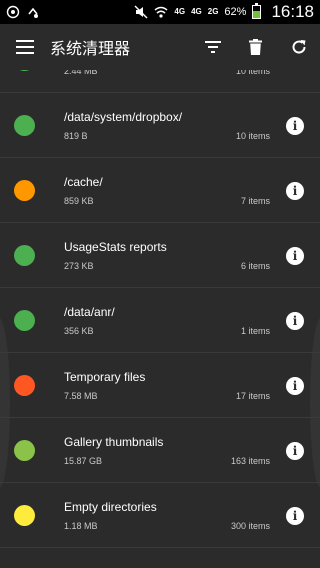 The height and width of the screenshot is (568, 320). What do you see at coordinates (76, 136) in the screenshot?
I see `item-size: 819 B` at bounding box center [76, 136].